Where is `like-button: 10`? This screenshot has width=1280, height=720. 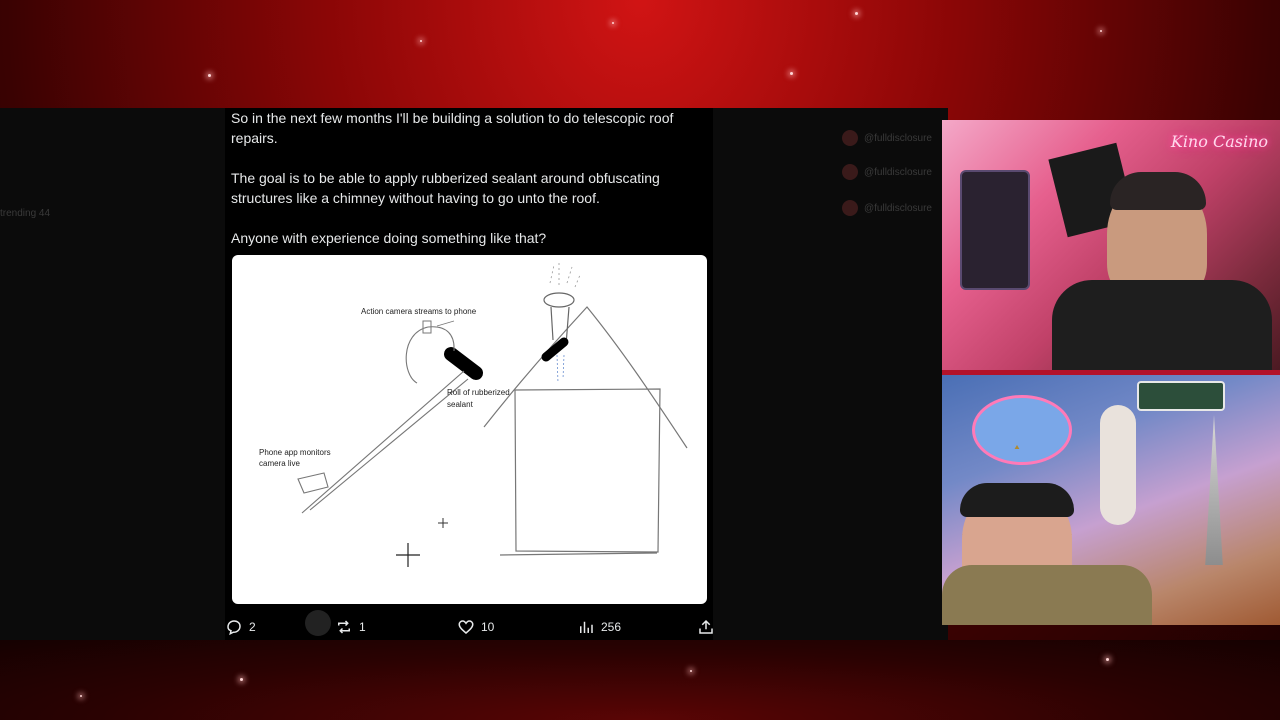 like-button: 10 is located at coordinates (475, 627).